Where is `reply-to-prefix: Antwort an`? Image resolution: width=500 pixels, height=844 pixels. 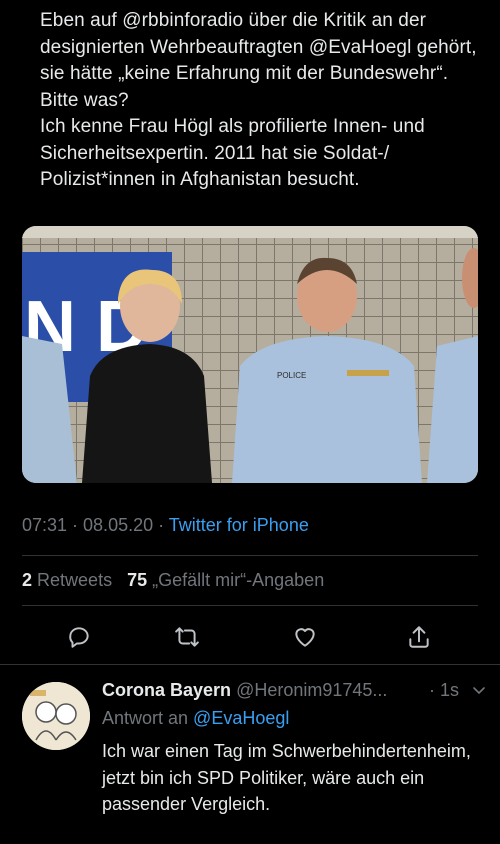
reply-to-prefix: Antwort an is located at coordinates (148, 718).